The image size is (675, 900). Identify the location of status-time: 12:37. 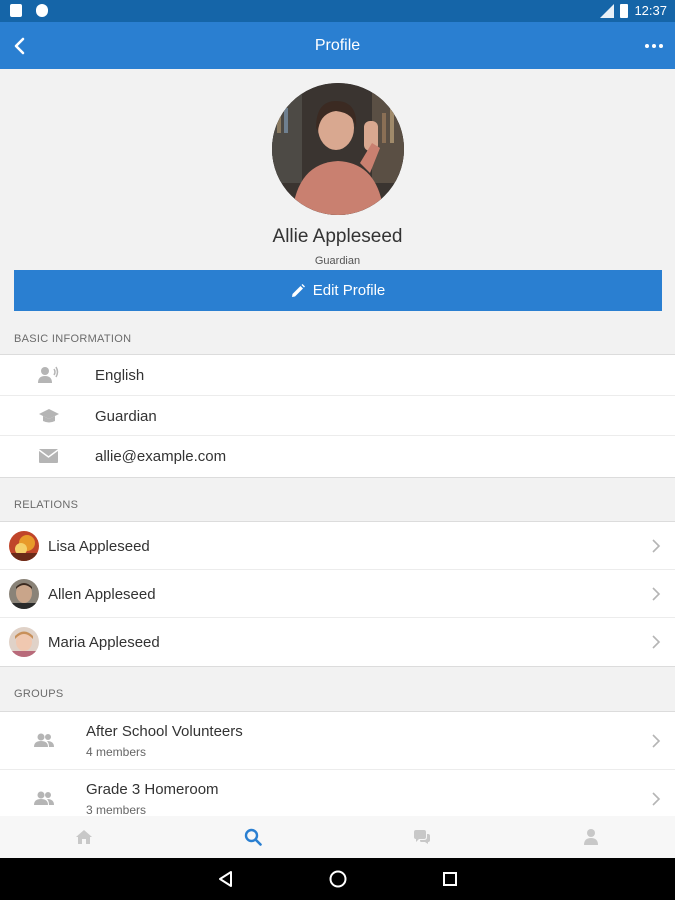
(650, 10).